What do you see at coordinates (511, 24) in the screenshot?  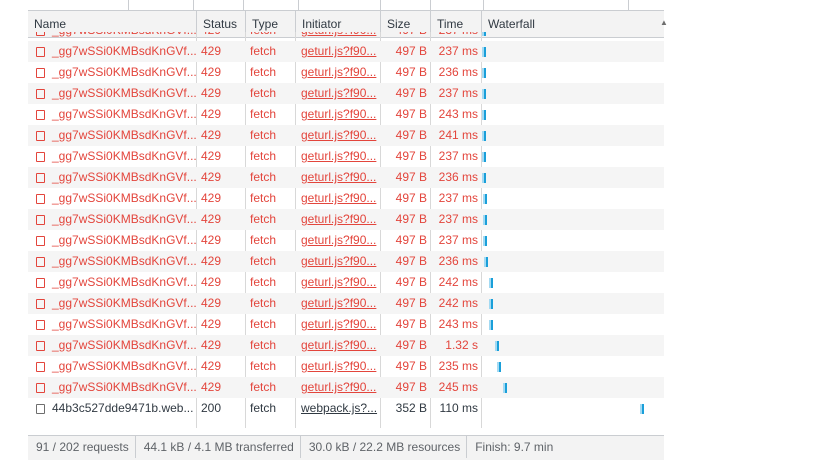 I see `waterfall-label: Waterfall` at bounding box center [511, 24].